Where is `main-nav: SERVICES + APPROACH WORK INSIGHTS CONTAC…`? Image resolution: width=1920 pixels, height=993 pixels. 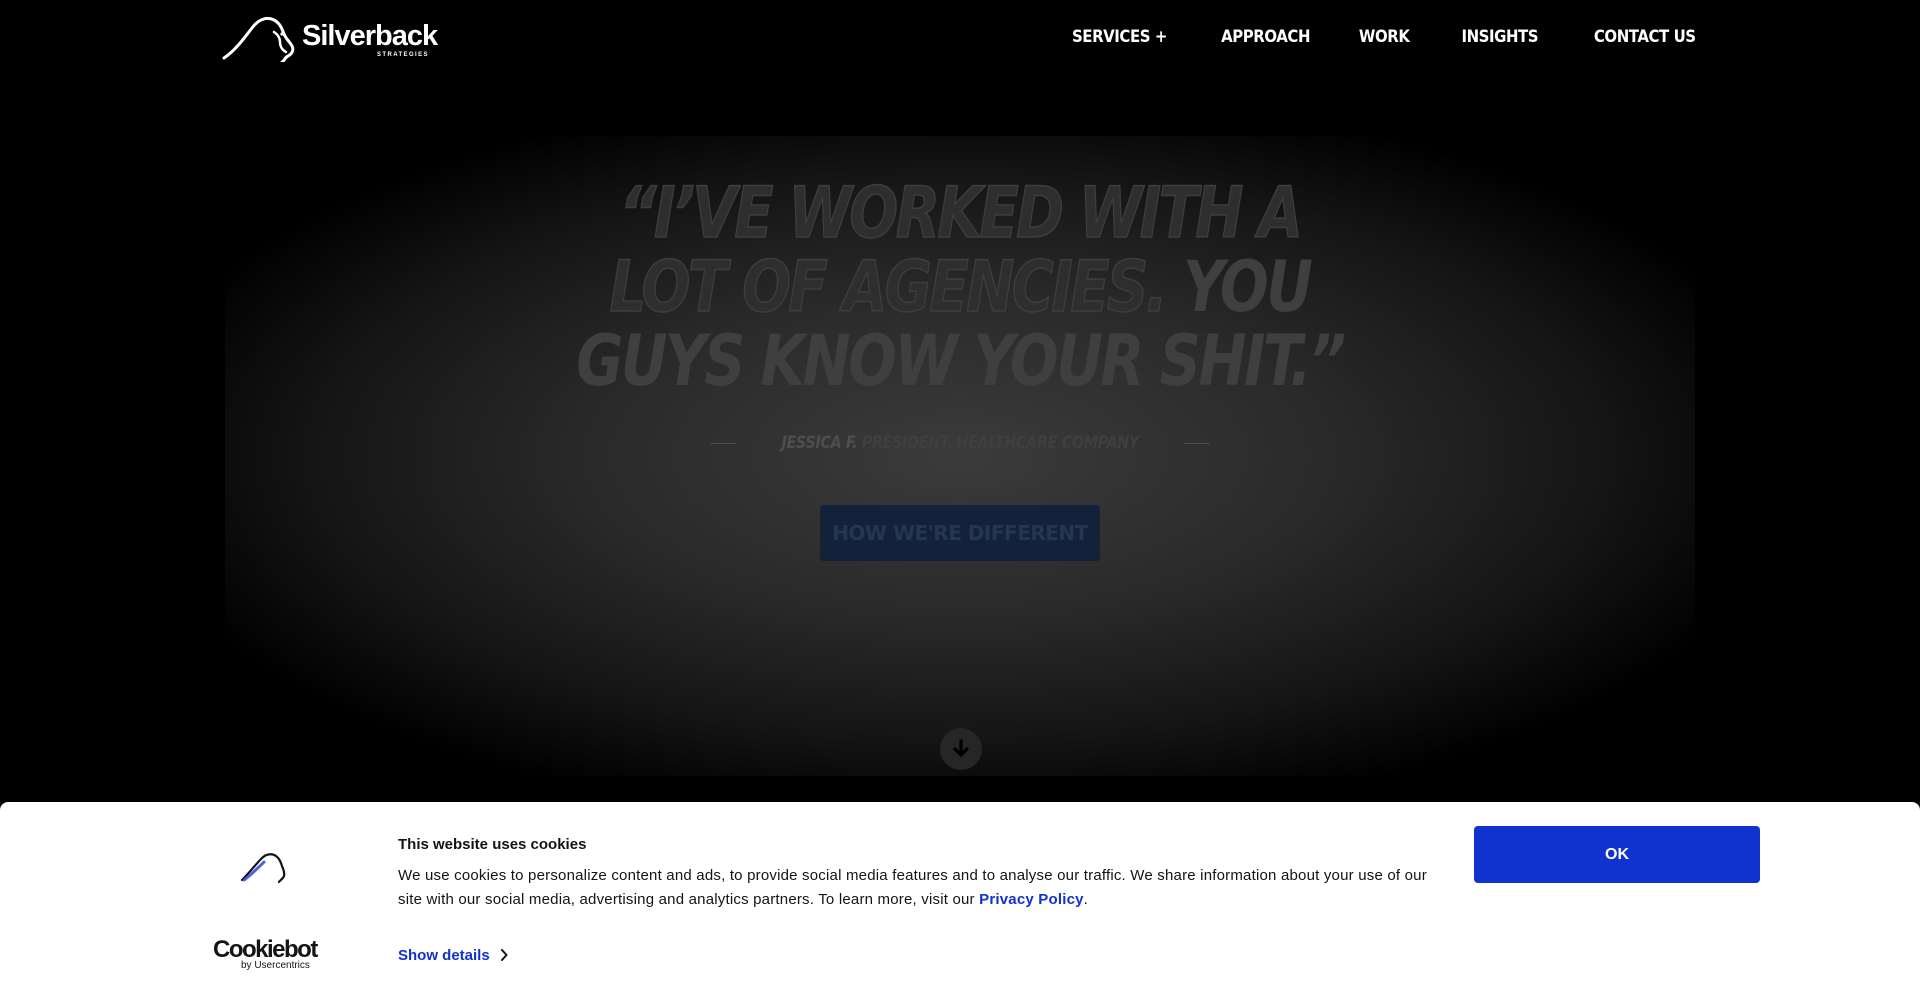 main-nav: SERVICES + APPROACH WORK INSIGHTS CONTAC… is located at coordinates (1357, 37).